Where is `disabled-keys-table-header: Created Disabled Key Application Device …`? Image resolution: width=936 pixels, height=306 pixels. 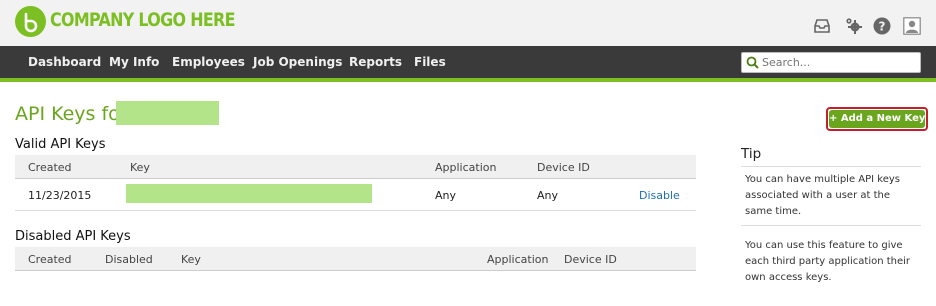
disabled-keys-table-header: Created Disabled Key Application Device … is located at coordinates (355, 259).